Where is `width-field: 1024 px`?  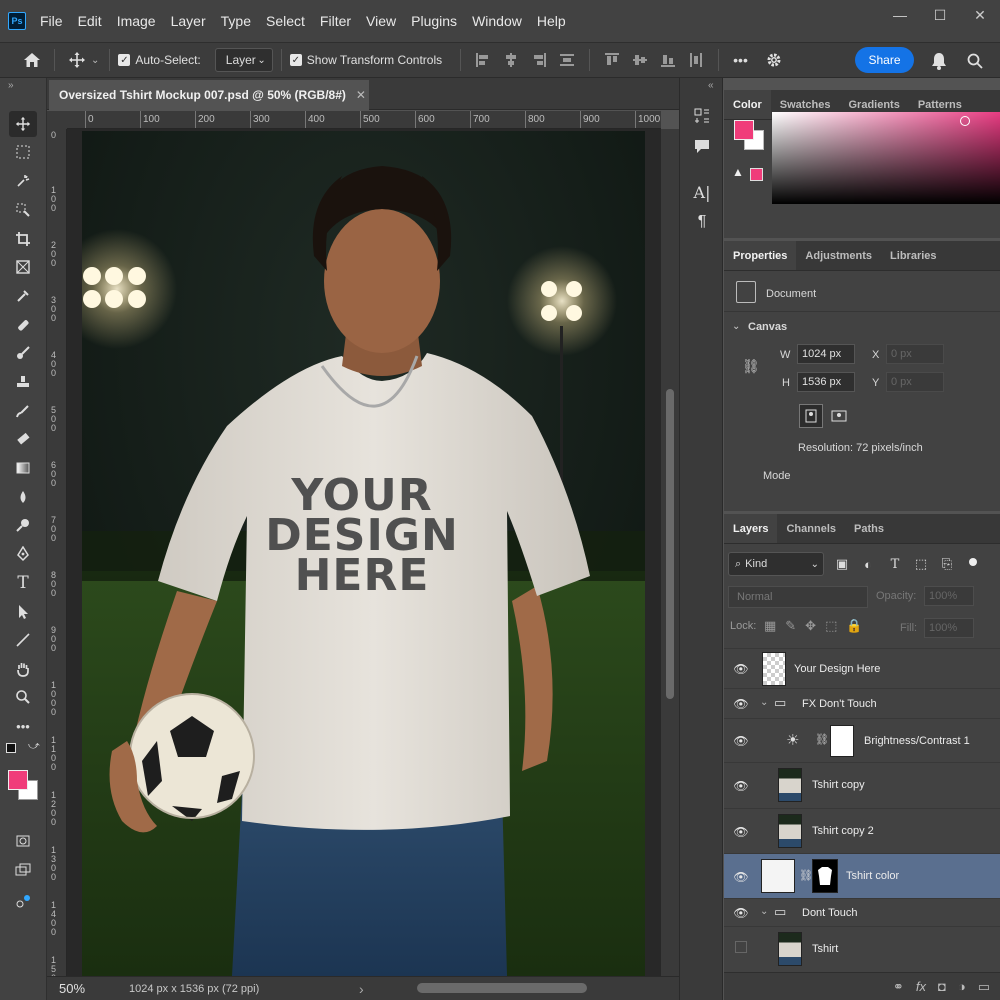
width-field: 1024 px is located at coordinates (826, 354).